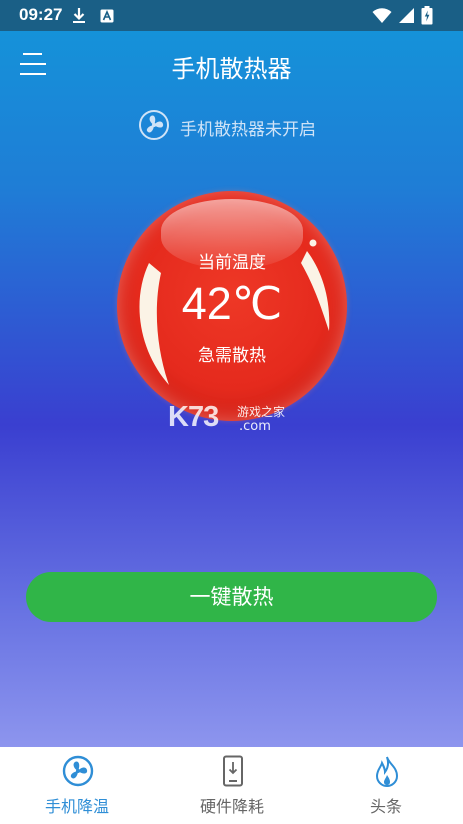  Describe the element at coordinates (406, 17) in the screenshot. I see `signal-icon` at that location.